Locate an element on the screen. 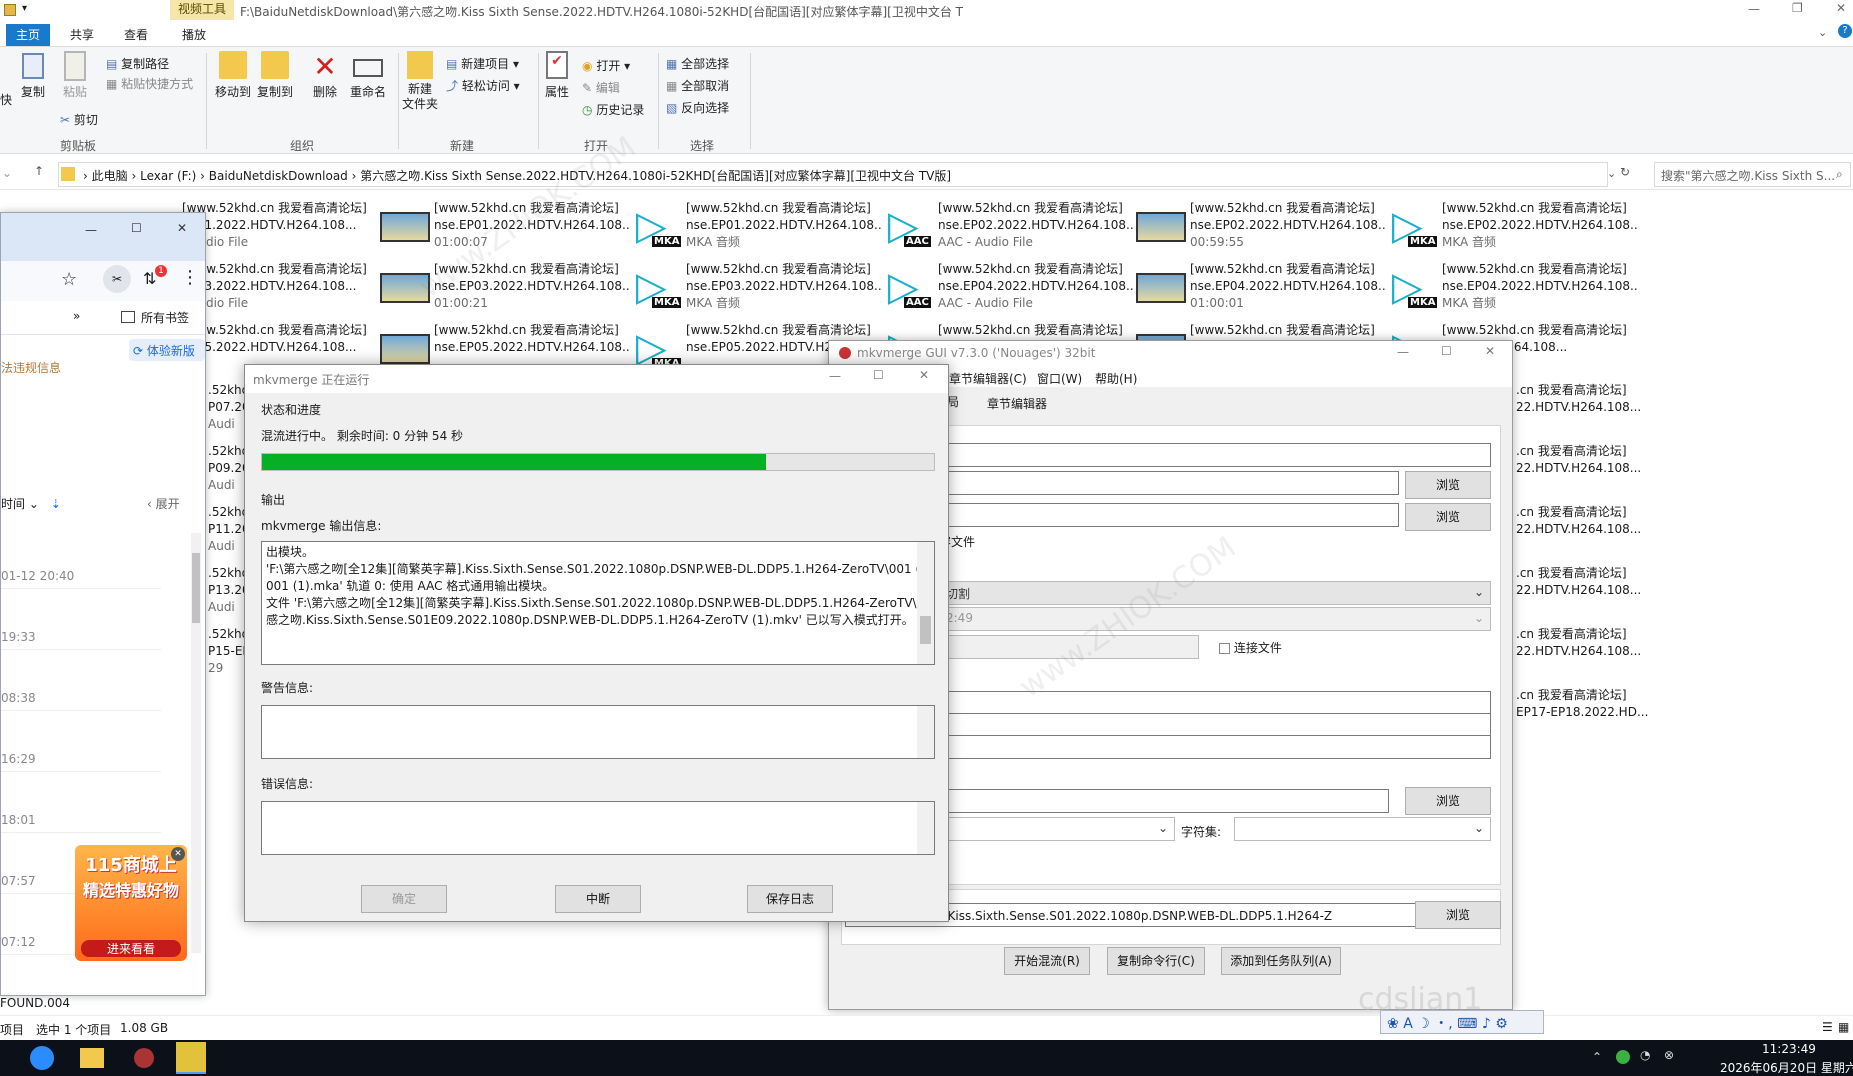 This screenshot has height=1076, width=1853. split-time-field: 2:49 ⌄ is located at coordinates (1215, 619).